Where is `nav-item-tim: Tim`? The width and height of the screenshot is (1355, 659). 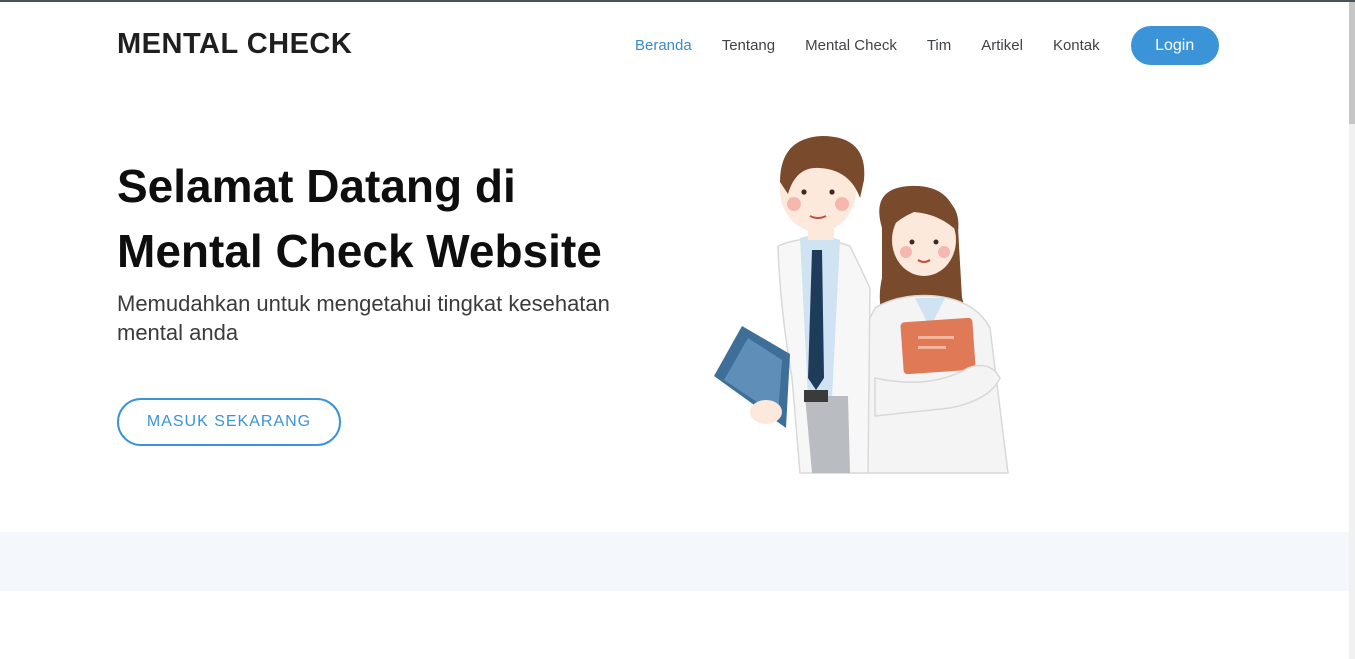
nav-item-tim: Tim is located at coordinates (939, 46).